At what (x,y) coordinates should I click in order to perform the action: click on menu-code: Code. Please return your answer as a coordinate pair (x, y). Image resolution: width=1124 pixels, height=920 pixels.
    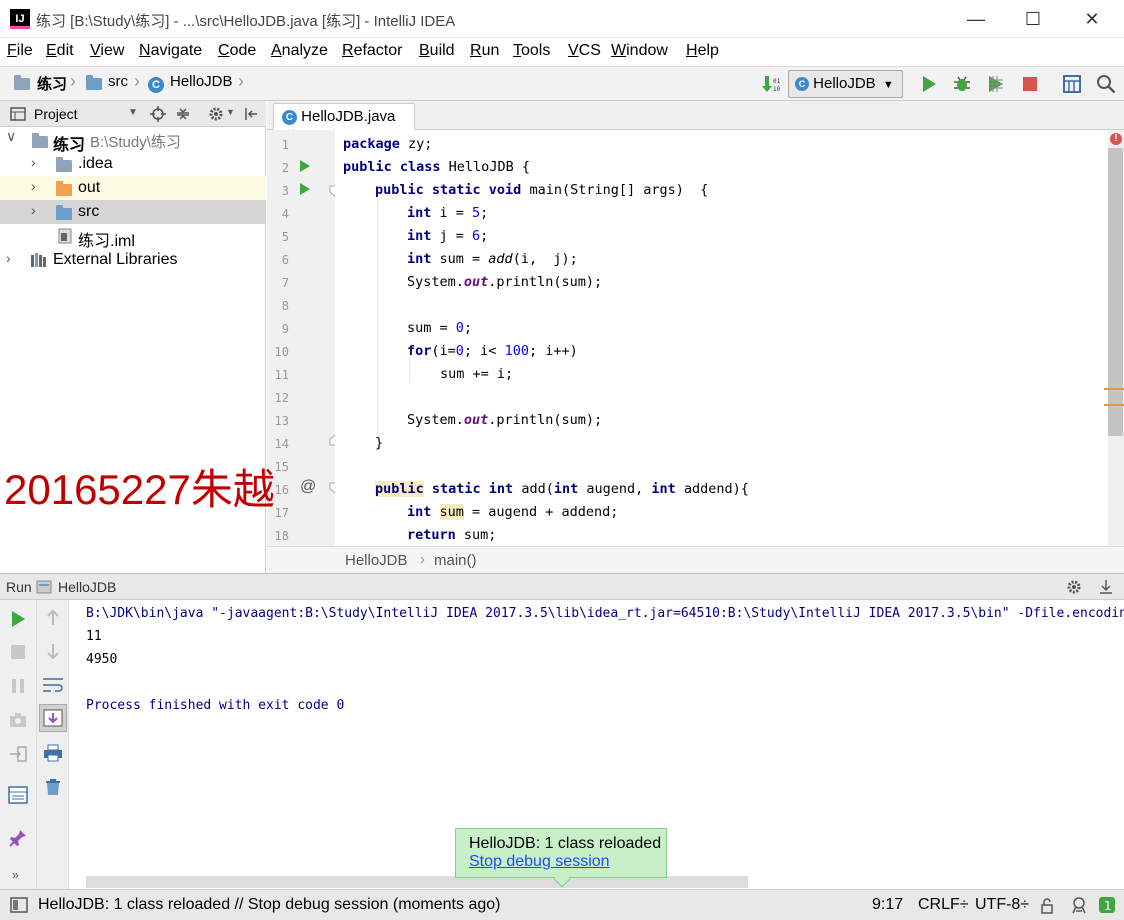
    Looking at the image, I should click on (237, 51).